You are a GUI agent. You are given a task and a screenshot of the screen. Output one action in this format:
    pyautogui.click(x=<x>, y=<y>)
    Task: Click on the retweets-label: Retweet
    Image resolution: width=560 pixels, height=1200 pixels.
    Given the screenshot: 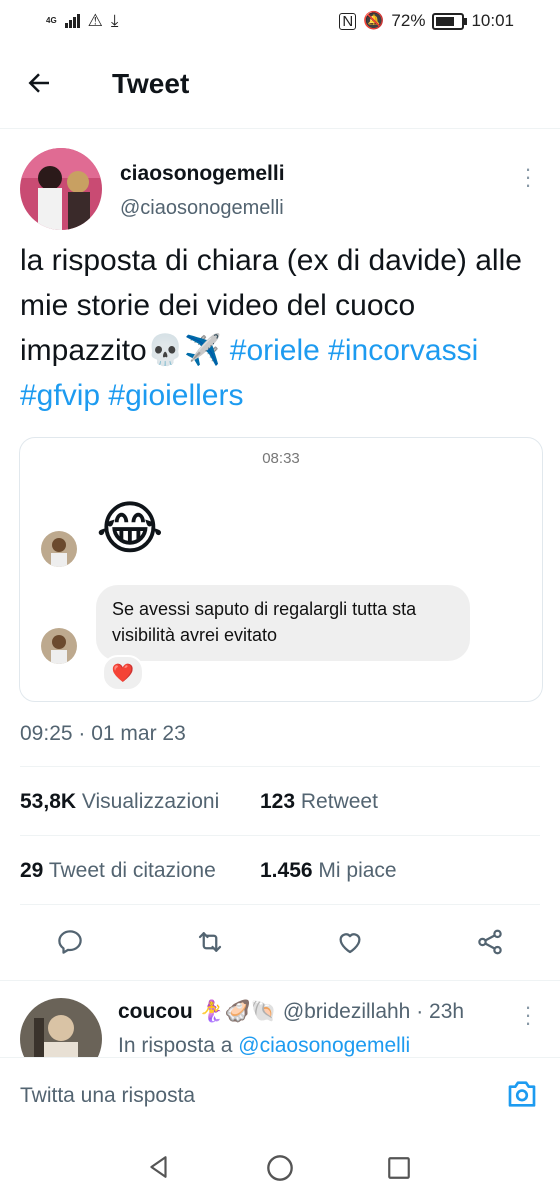 What is the action you would take?
    pyautogui.click(x=339, y=801)
    